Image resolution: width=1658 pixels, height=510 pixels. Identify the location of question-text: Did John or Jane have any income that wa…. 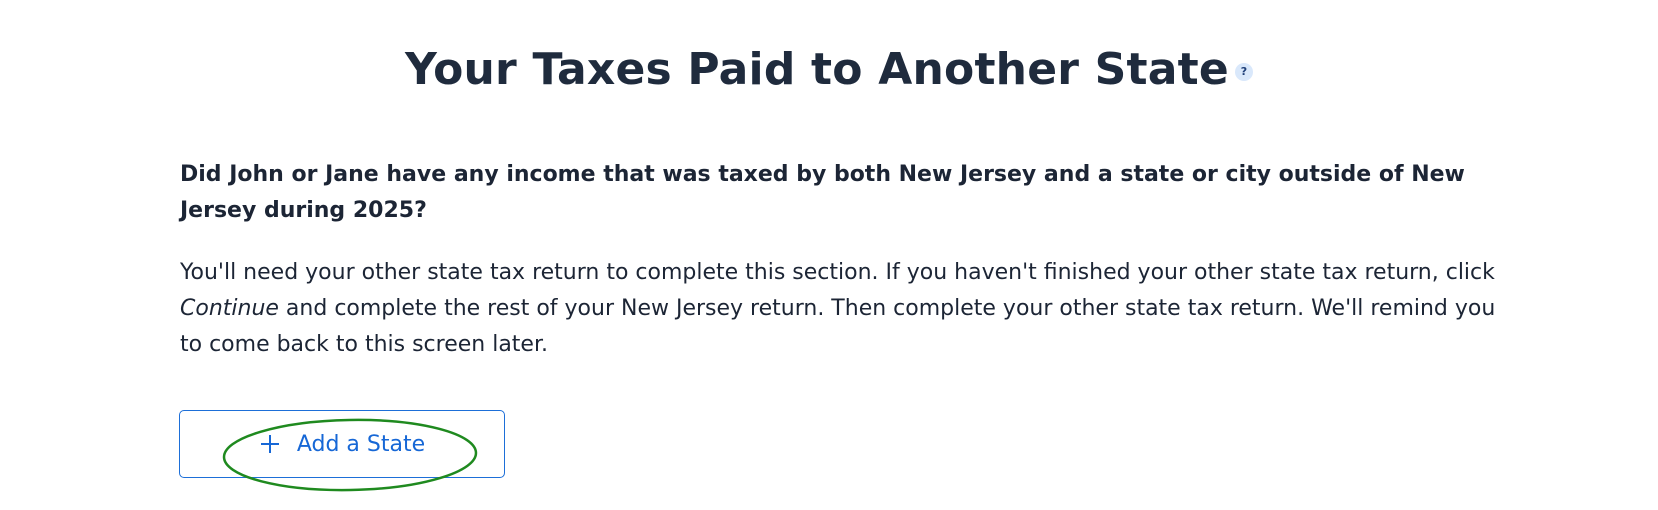
(822, 192).